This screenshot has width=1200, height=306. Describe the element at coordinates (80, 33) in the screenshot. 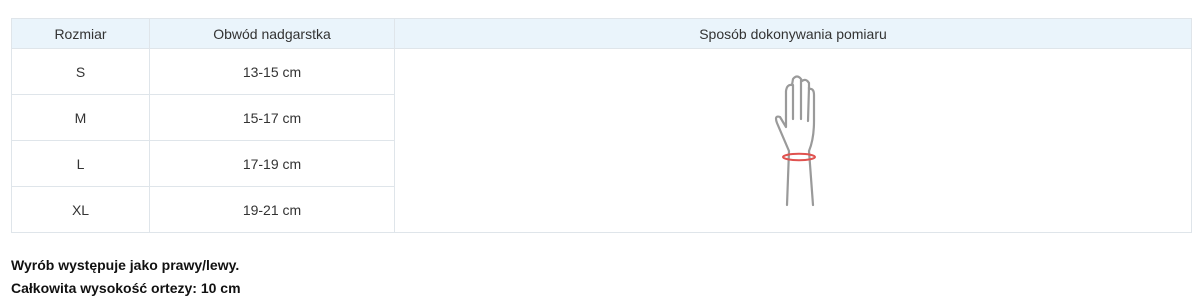

I see `header-size: Rozmiar` at that location.